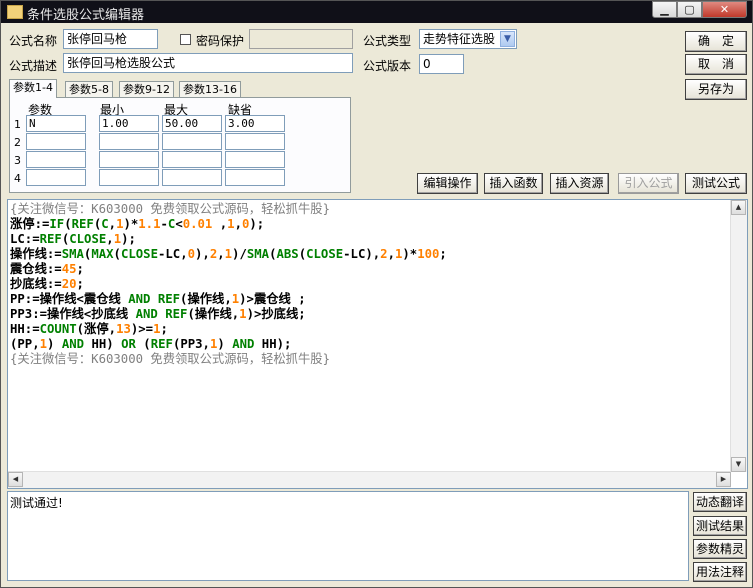 The image size is (753, 588). Describe the element at coordinates (723, 479) in the screenshot. I see `scroll-right-icon: ▶` at that location.